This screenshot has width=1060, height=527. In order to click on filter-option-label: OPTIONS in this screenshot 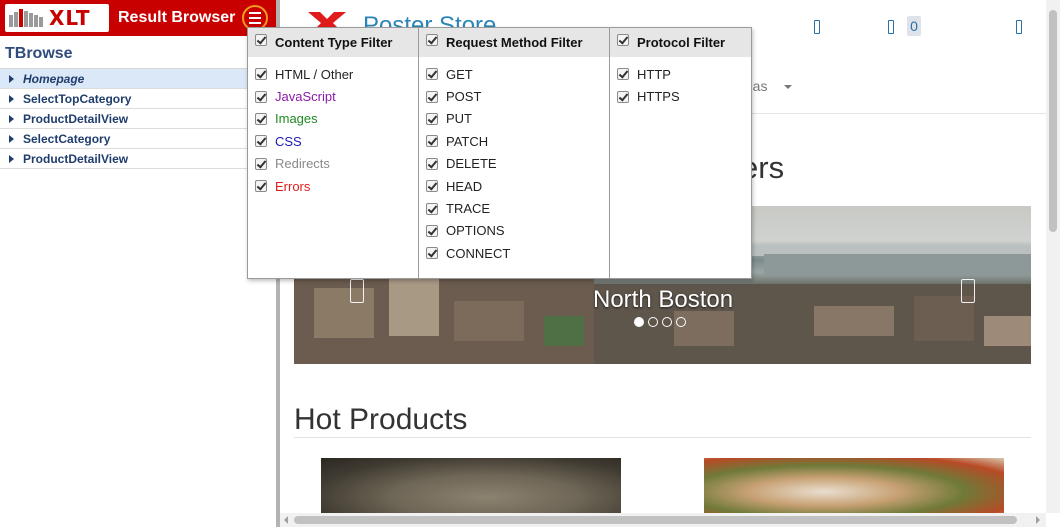, I will do `click(475, 231)`.